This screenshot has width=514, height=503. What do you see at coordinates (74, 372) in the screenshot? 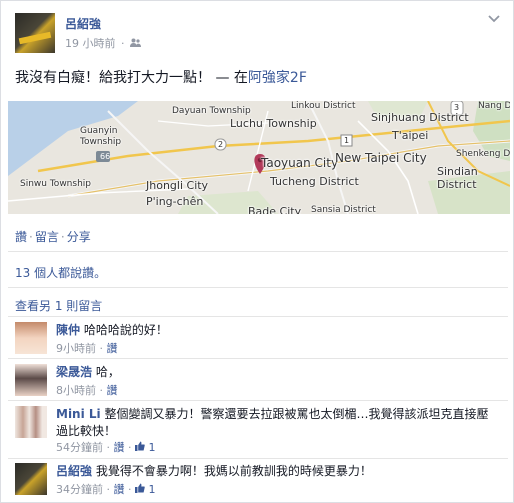
I see `commenter-name: 梁晟浩` at bounding box center [74, 372].